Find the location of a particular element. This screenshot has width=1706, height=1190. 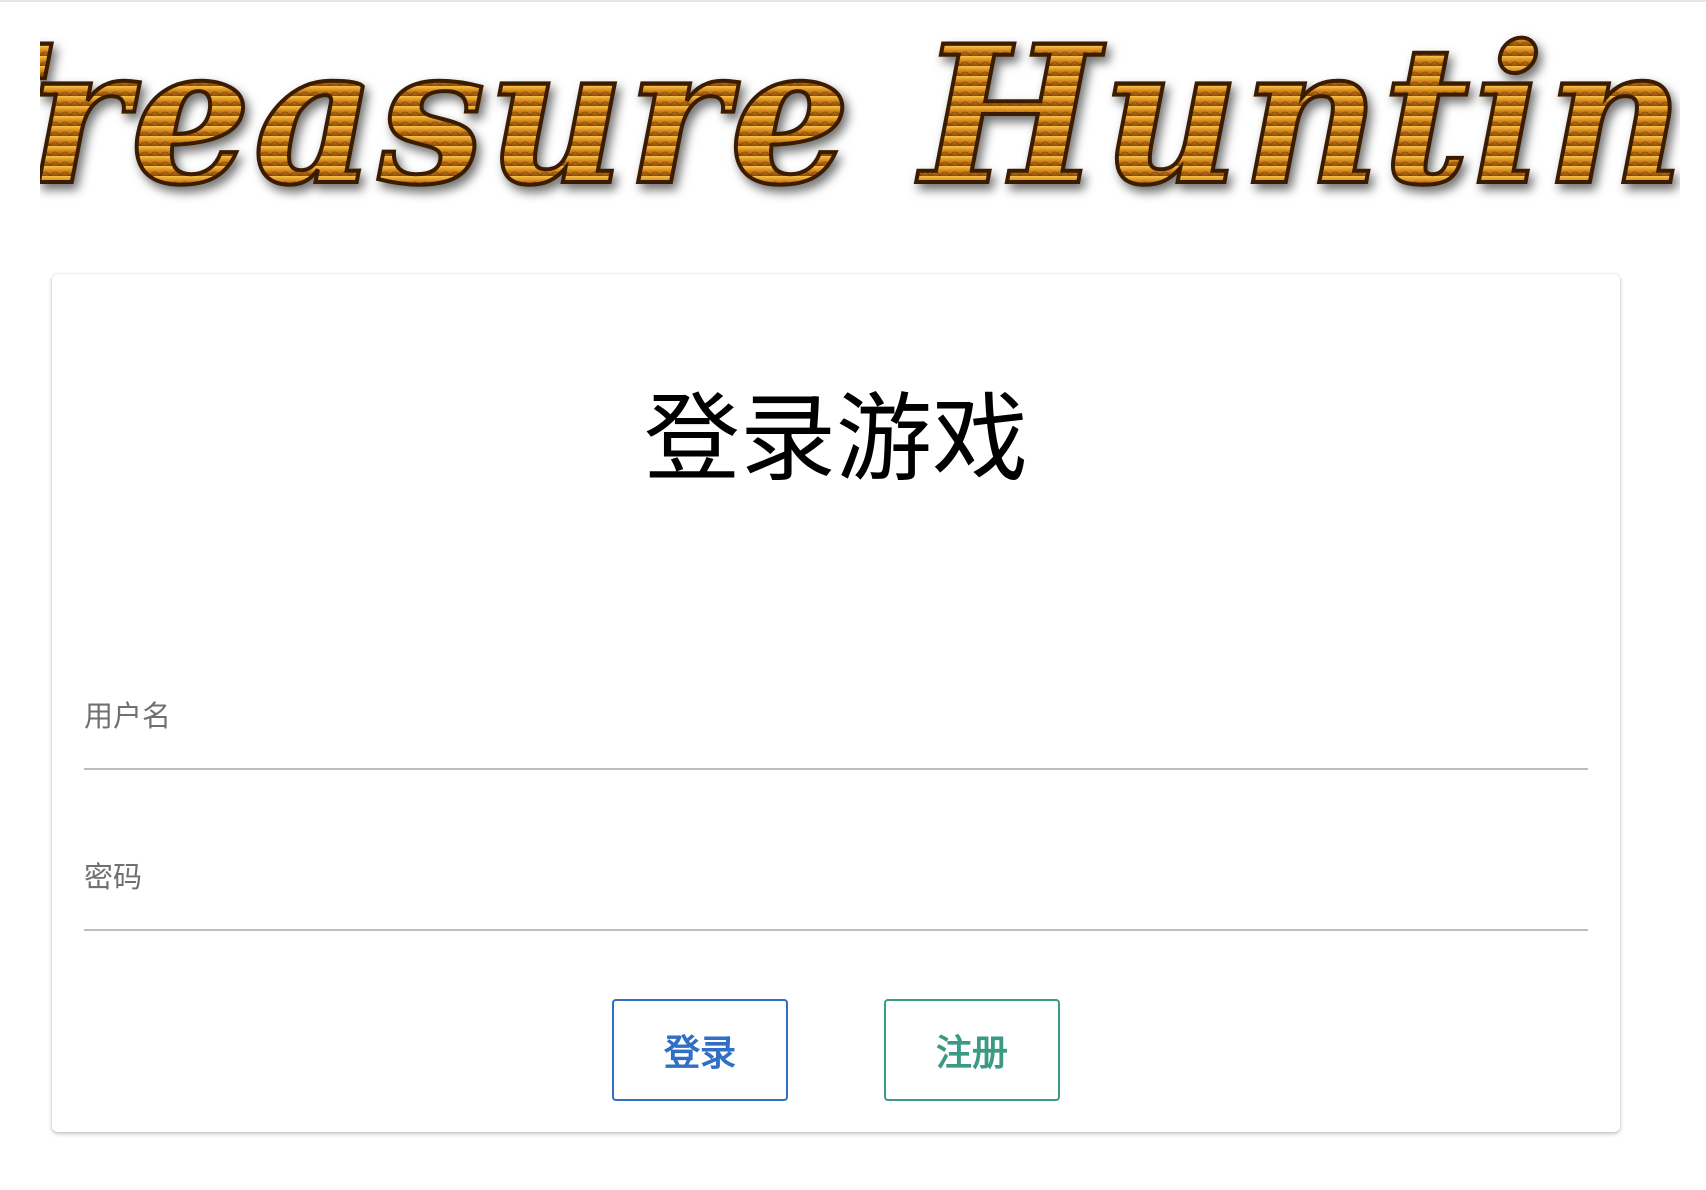

register-button: 注册 is located at coordinates (972, 1050).